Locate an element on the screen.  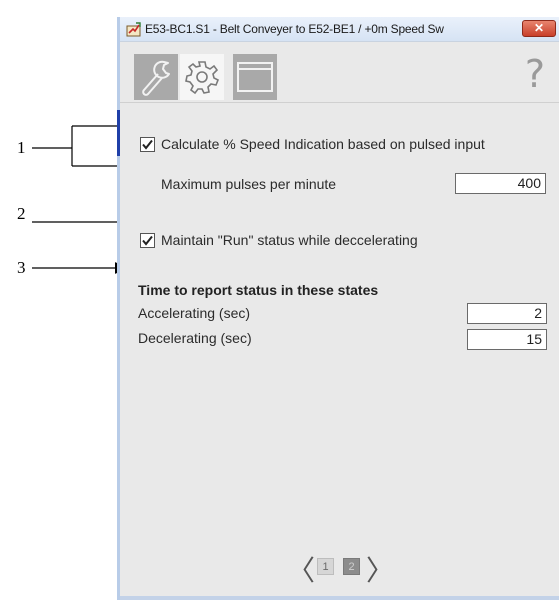
tab-display is located at coordinates (255, 77).